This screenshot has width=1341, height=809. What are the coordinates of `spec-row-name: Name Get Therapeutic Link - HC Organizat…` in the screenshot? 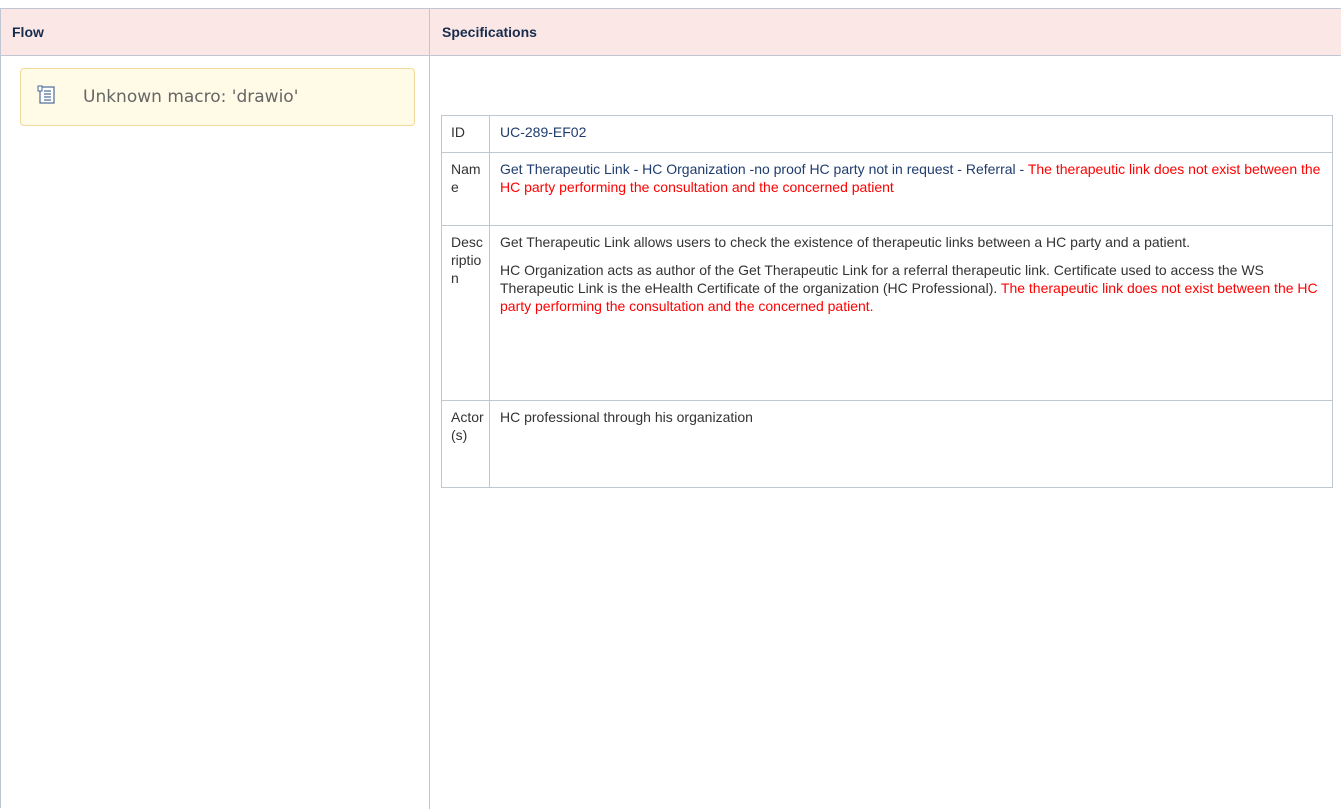 It's located at (887, 189).